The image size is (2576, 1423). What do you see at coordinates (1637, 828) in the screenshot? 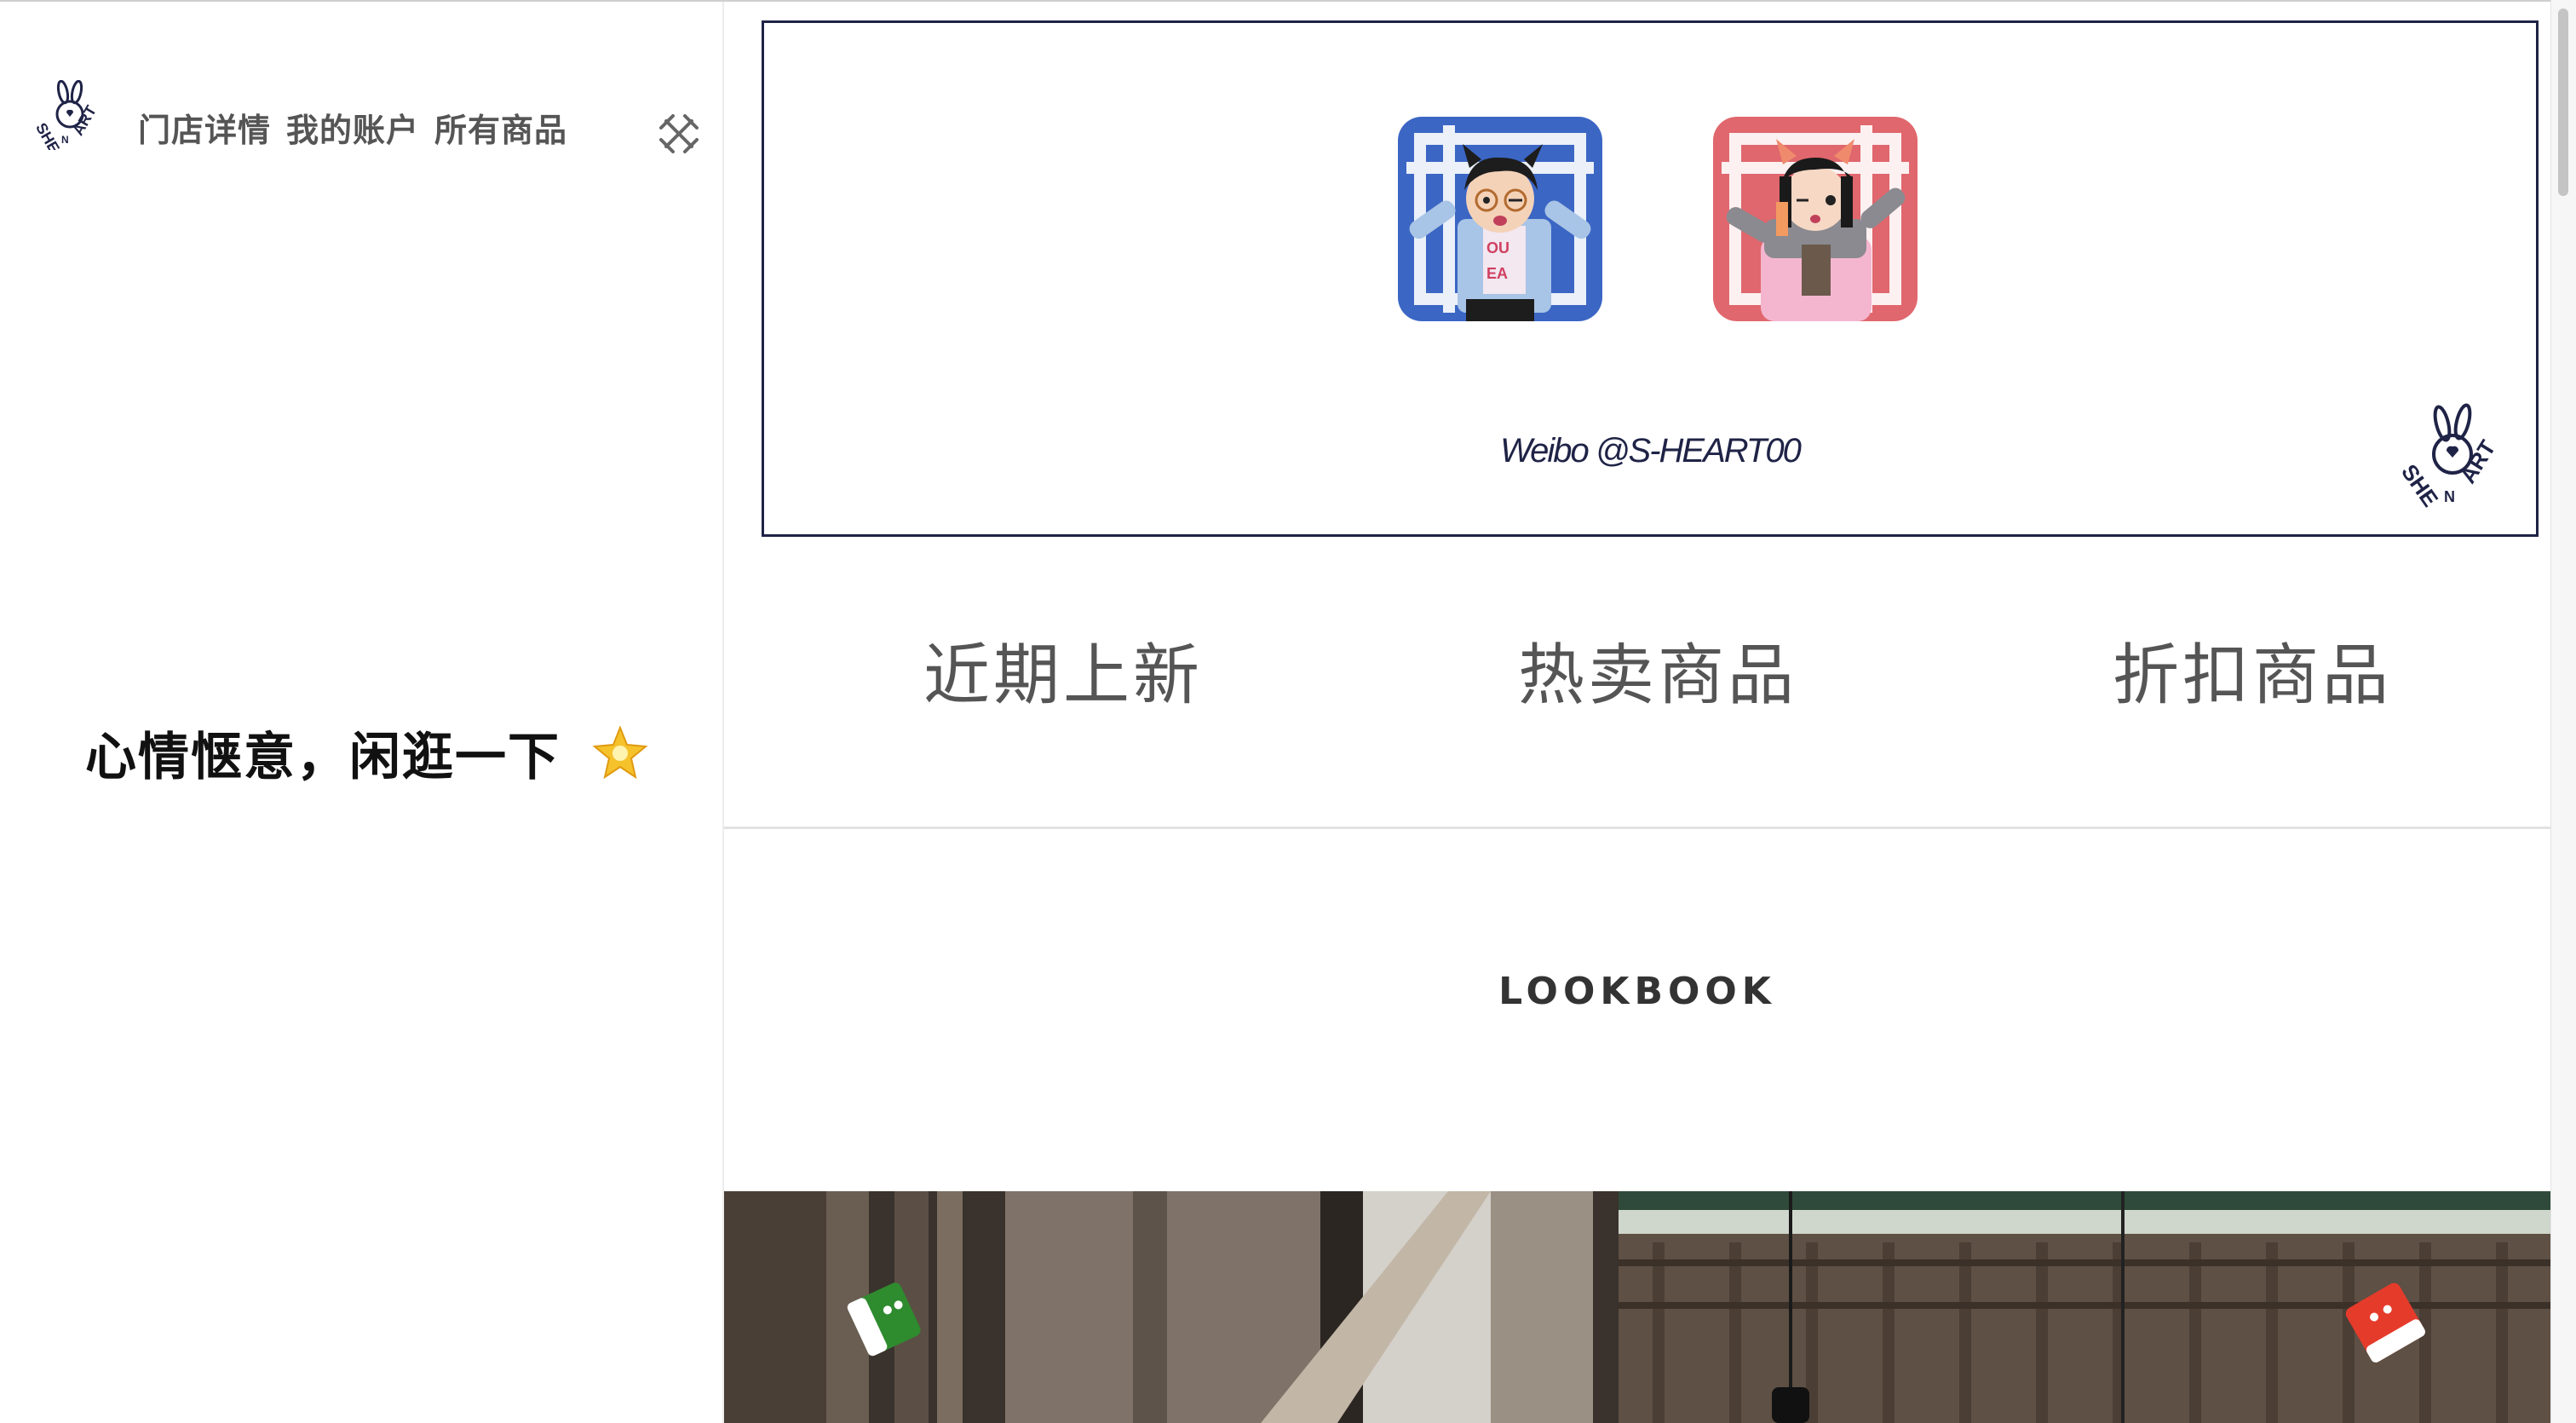
I see `section-divider` at bounding box center [1637, 828].